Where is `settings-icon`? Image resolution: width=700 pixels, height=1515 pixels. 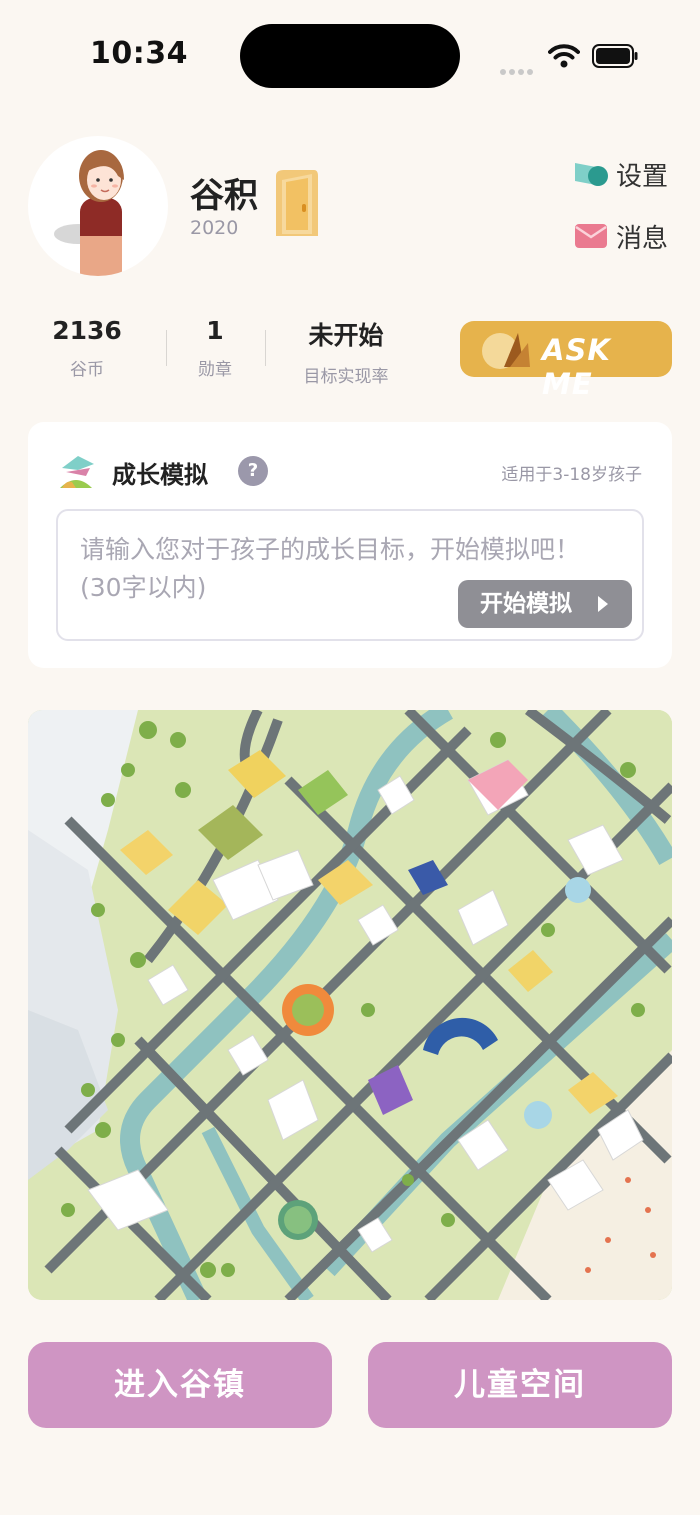 settings-icon is located at coordinates (591, 174).